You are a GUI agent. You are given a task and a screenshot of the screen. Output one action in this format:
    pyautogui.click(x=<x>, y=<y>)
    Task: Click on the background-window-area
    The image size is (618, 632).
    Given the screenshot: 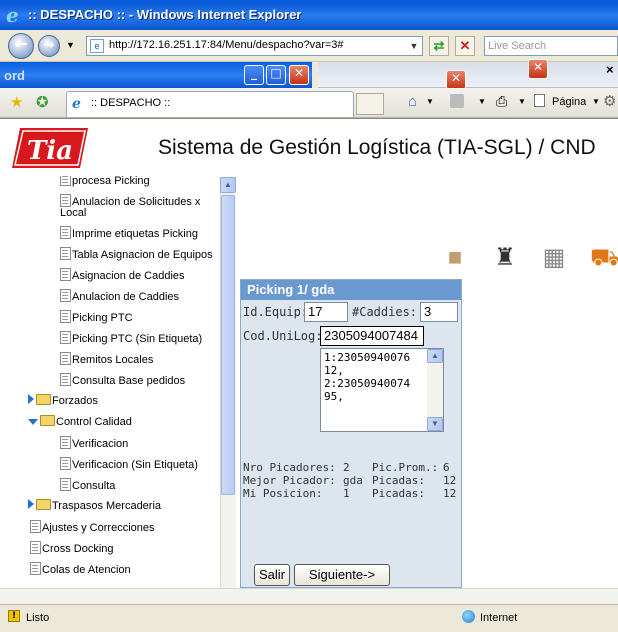 What is the action you would take?
    pyautogui.click(x=468, y=75)
    